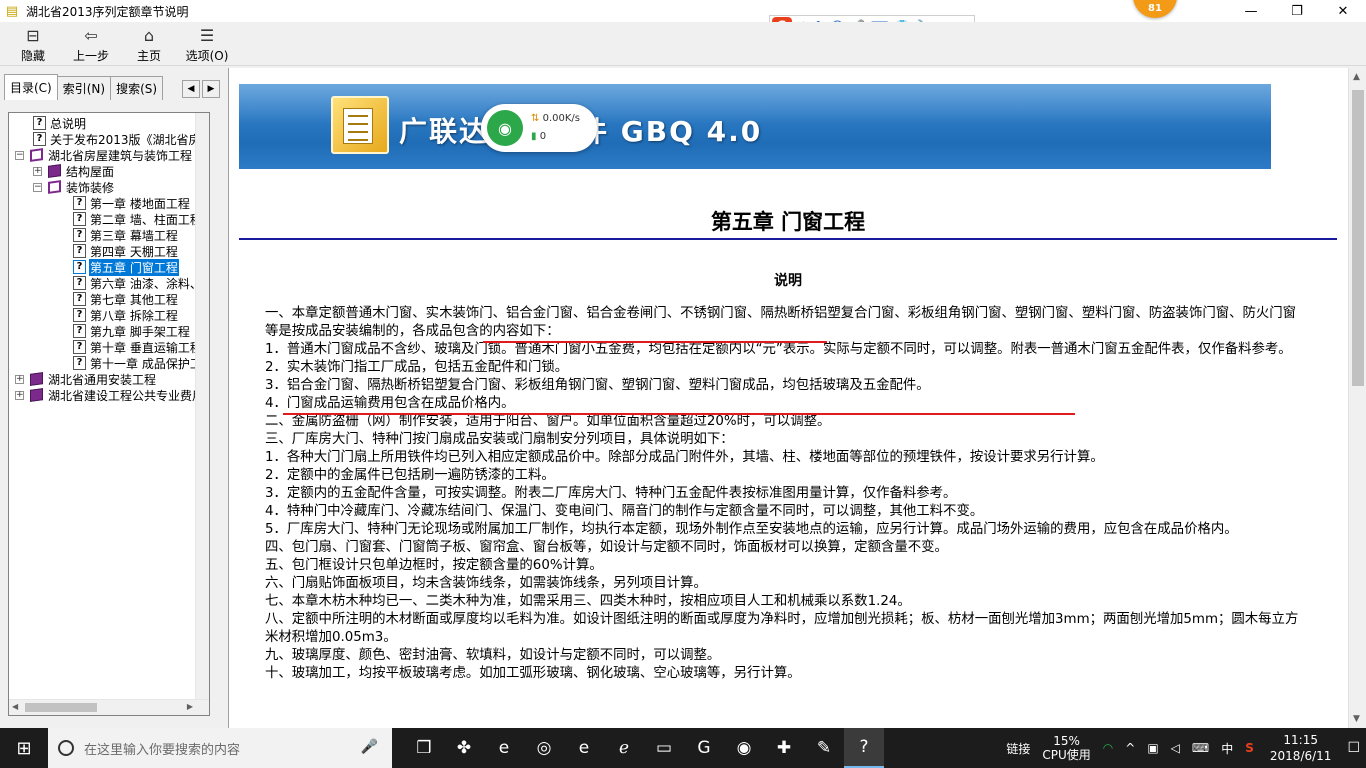 This screenshot has height=768, width=1366. What do you see at coordinates (788, 239) in the screenshot?
I see `title-divider` at bounding box center [788, 239].